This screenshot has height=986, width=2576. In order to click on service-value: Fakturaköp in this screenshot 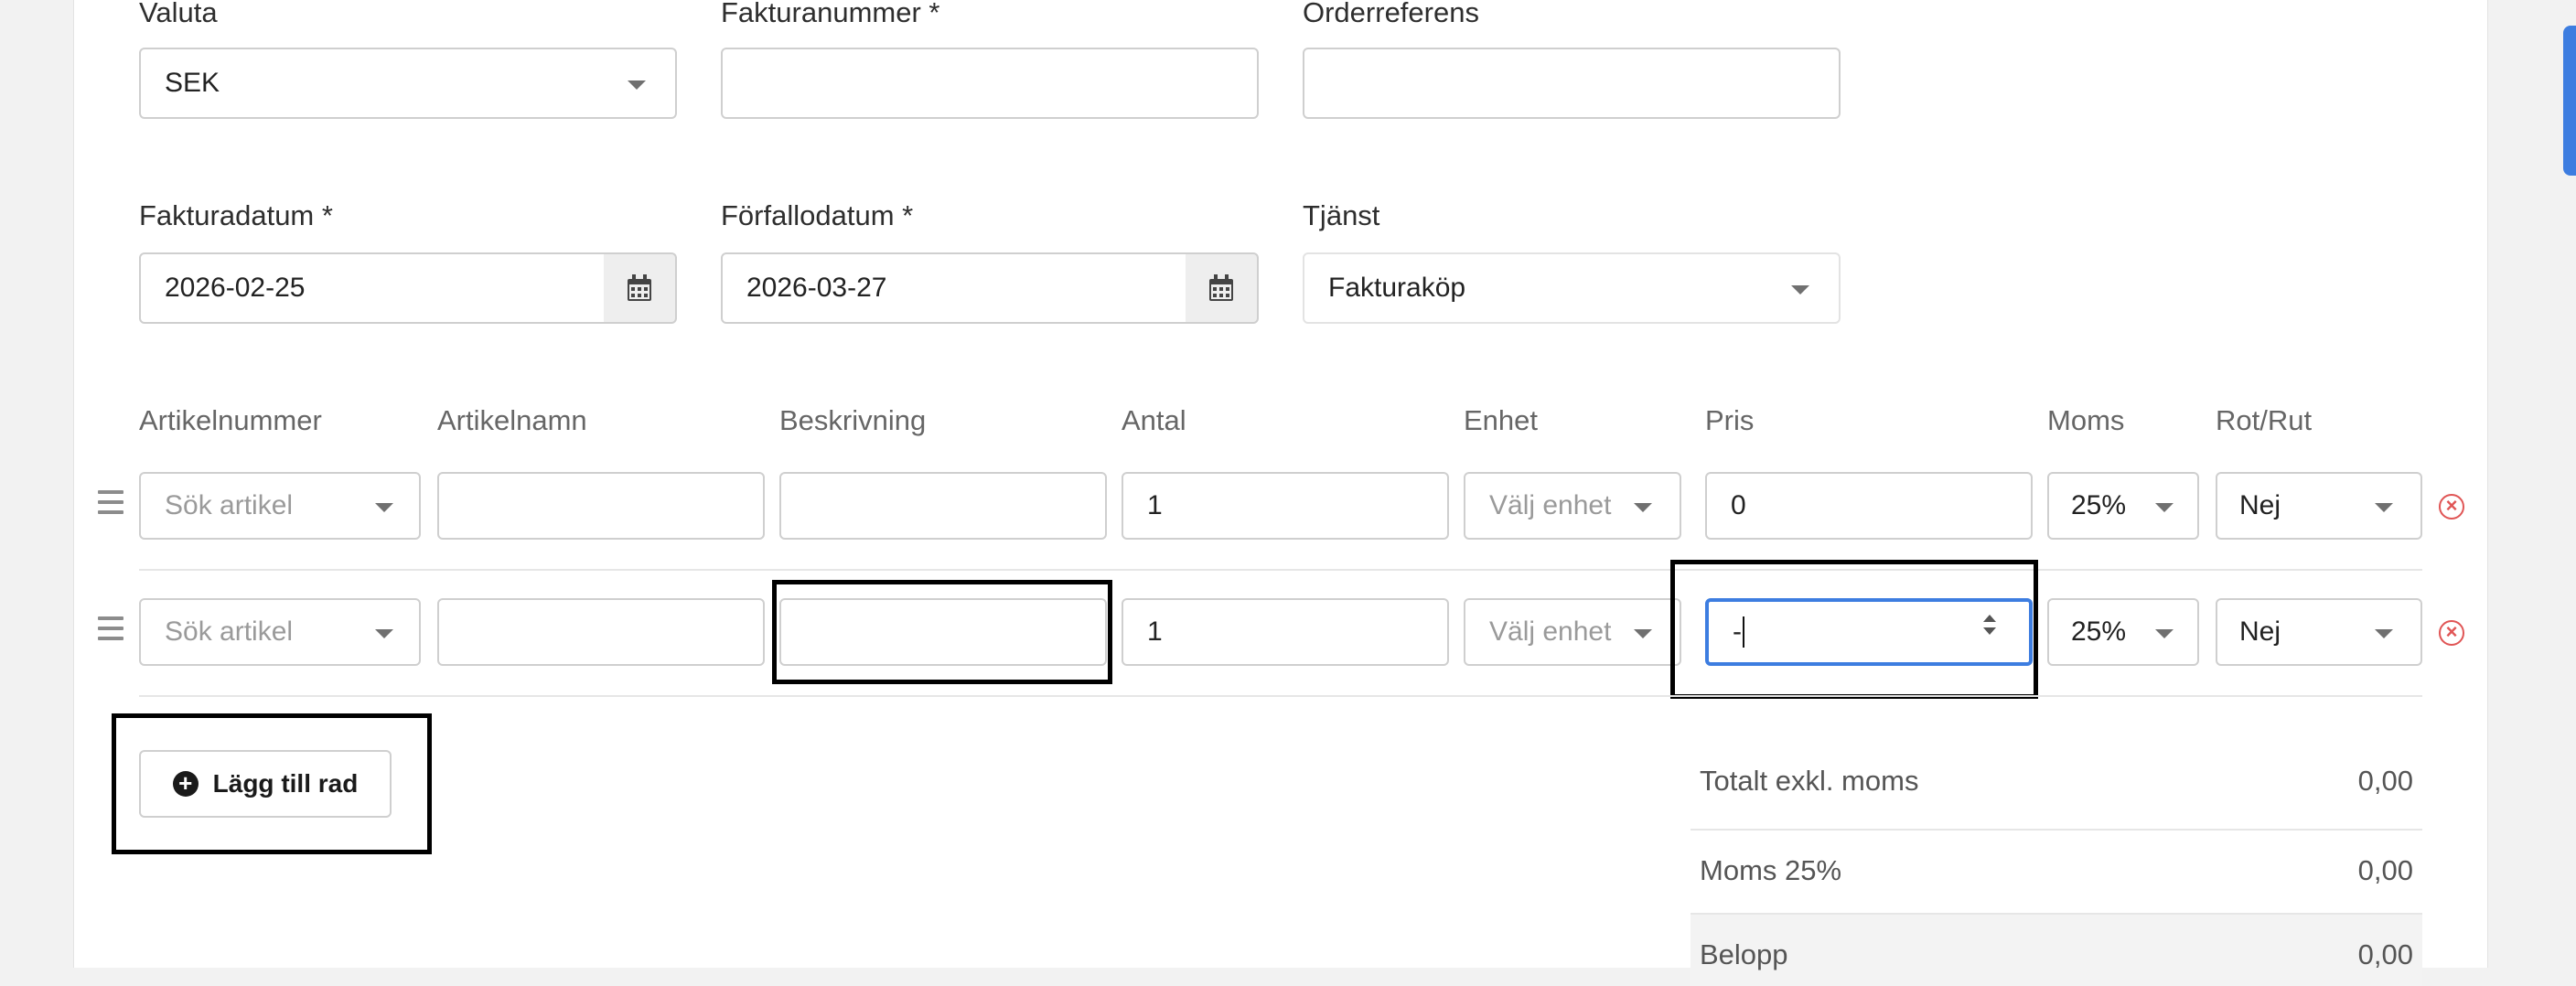, I will do `click(1397, 288)`.